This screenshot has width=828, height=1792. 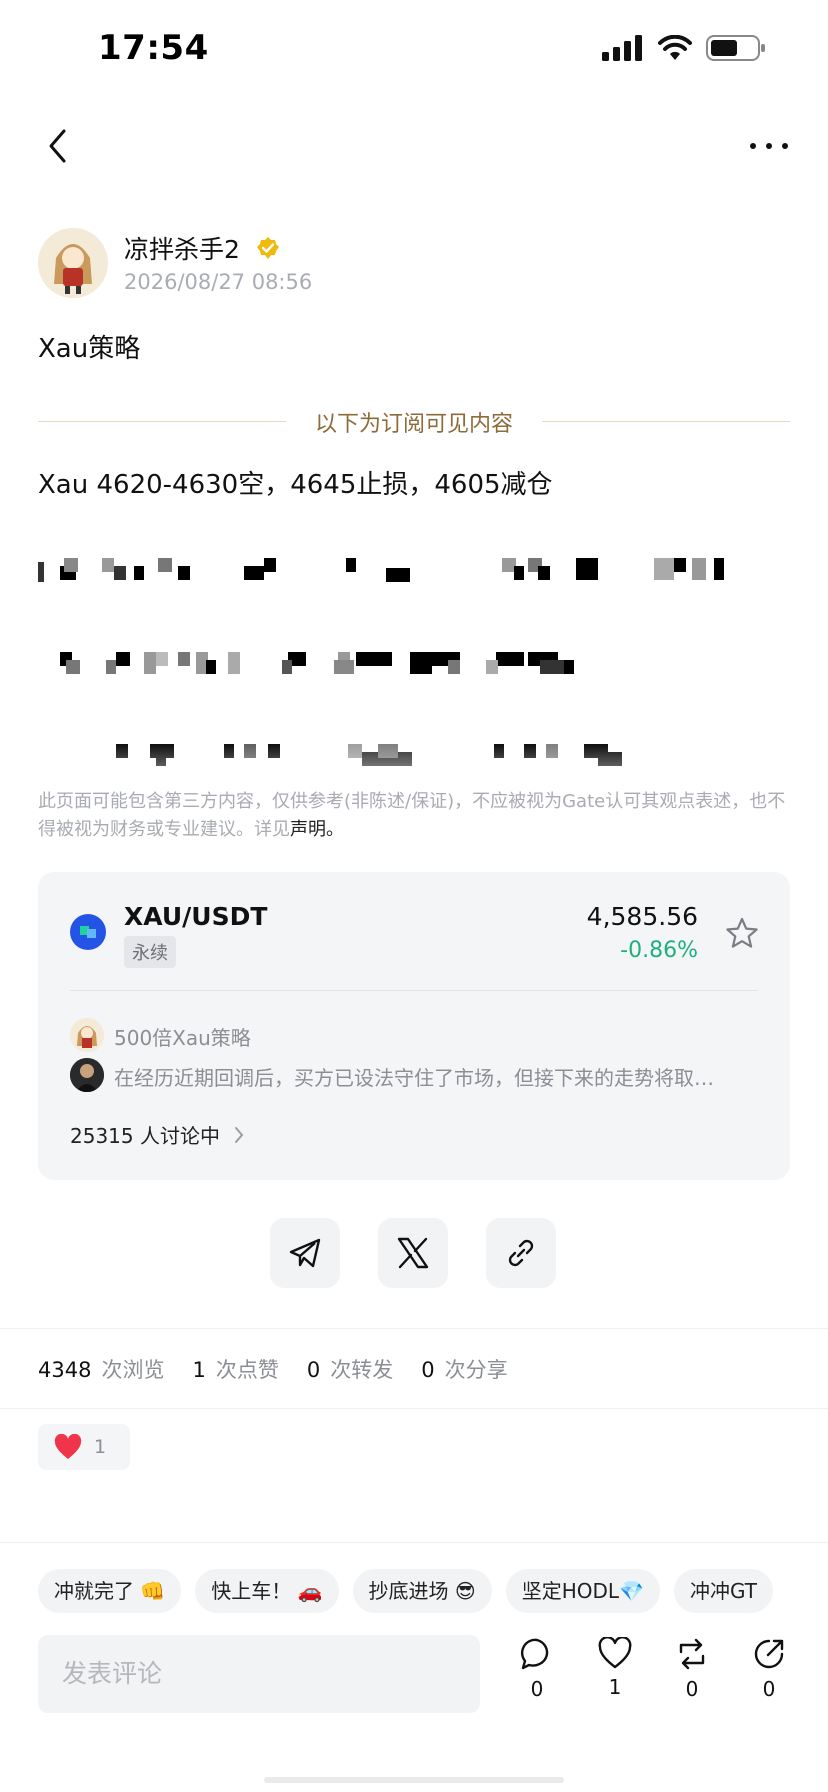 I want to click on pair-price: 4,585.56, so click(x=642, y=916).